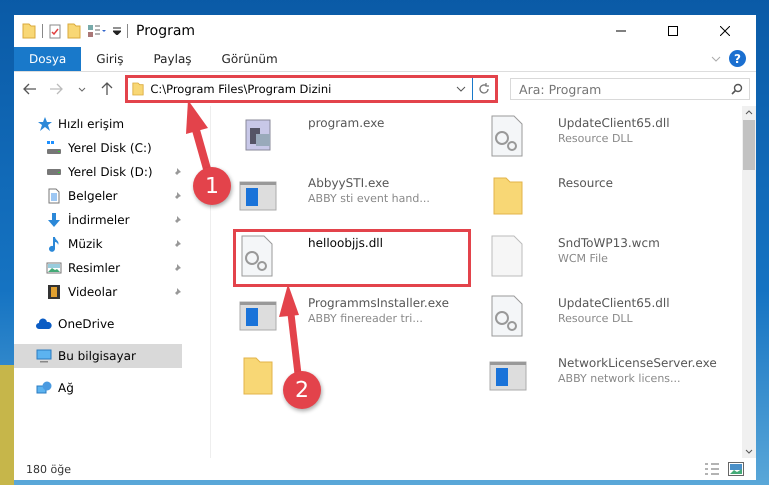 Image resolution: width=769 pixels, height=485 pixels. Describe the element at coordinates (98, 268) in the screenshot. I see `sidebar-item: Resimler` at that location.